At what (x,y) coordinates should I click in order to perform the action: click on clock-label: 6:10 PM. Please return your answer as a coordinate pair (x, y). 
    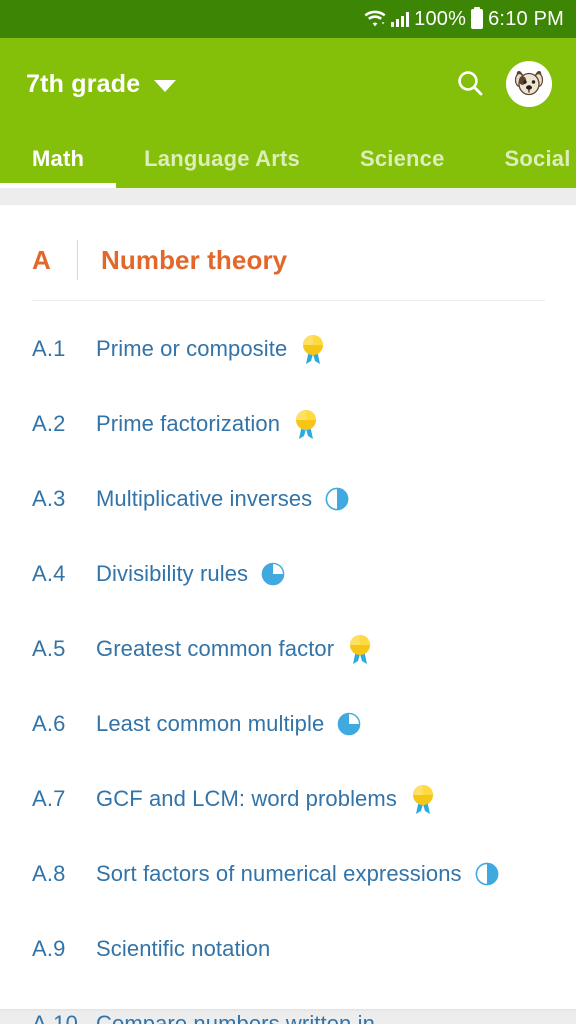
    Looking at the image, I should click on (526, 19).